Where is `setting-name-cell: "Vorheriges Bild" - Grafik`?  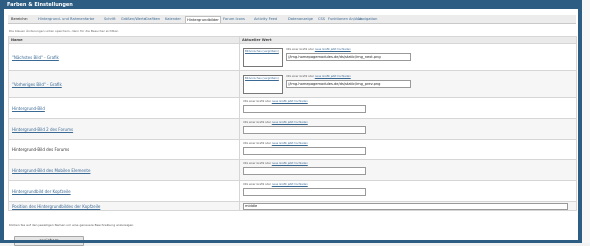
setting-name-cell: "Vorheriges Bild" - Grafik is located at coordinates (124, 84).